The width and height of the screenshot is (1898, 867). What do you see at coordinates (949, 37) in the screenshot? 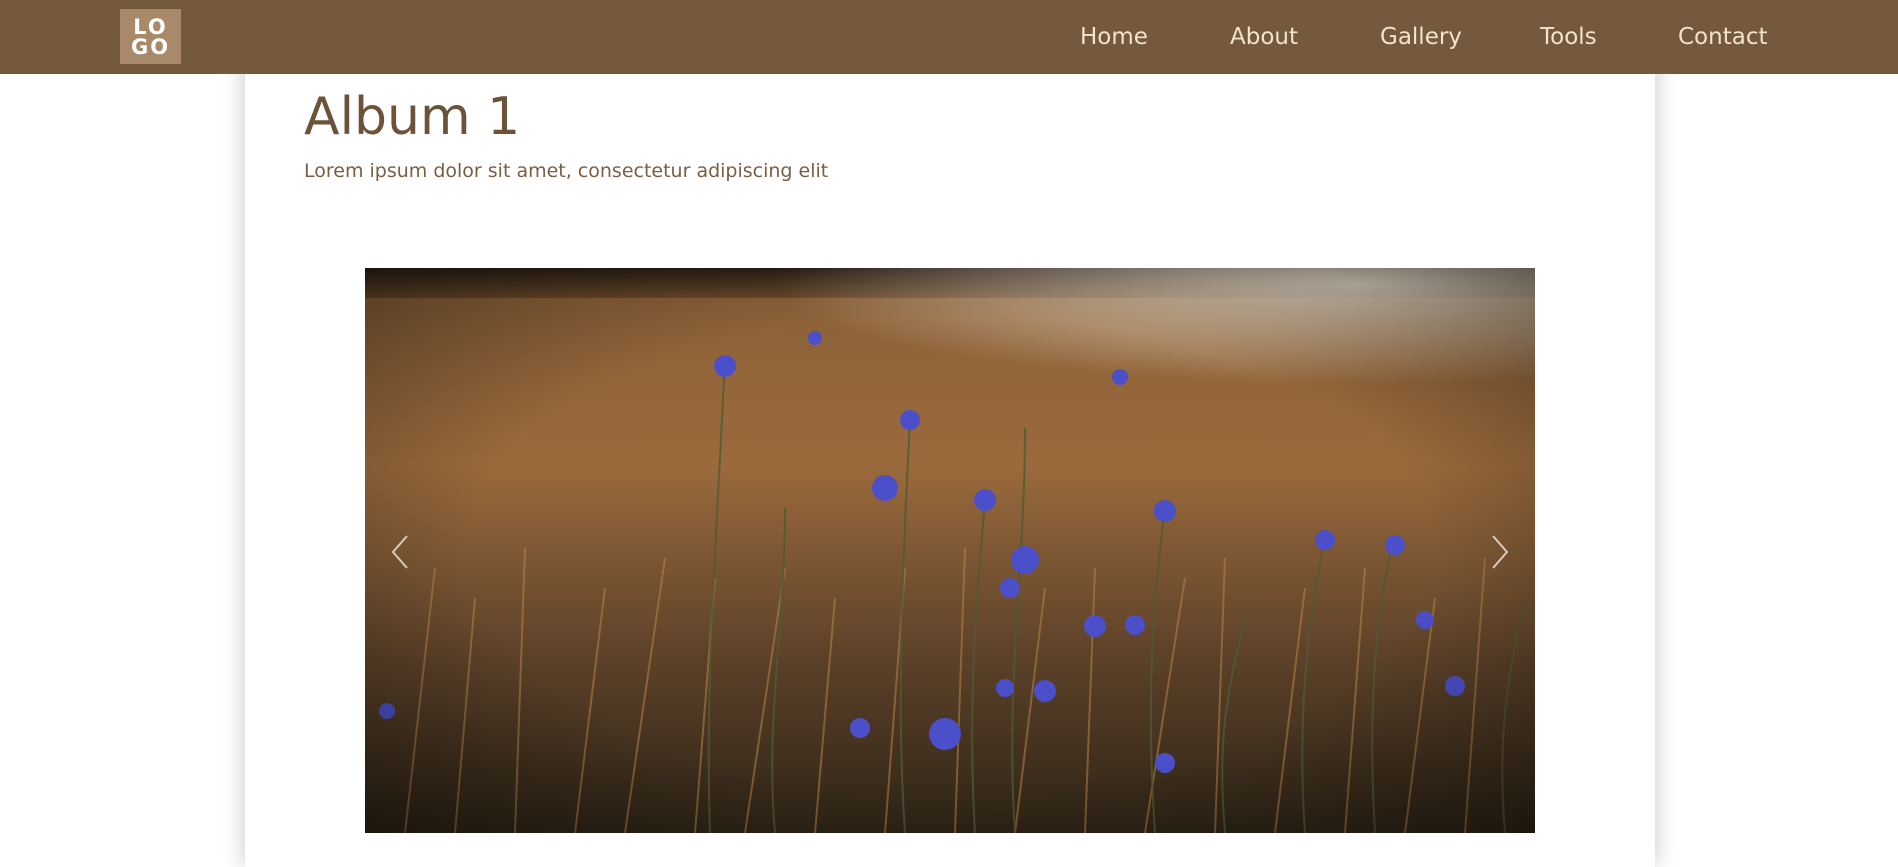
I see `site-header: LO GO Home About Gallery Tools Contact` at bounding box center [949, 37].